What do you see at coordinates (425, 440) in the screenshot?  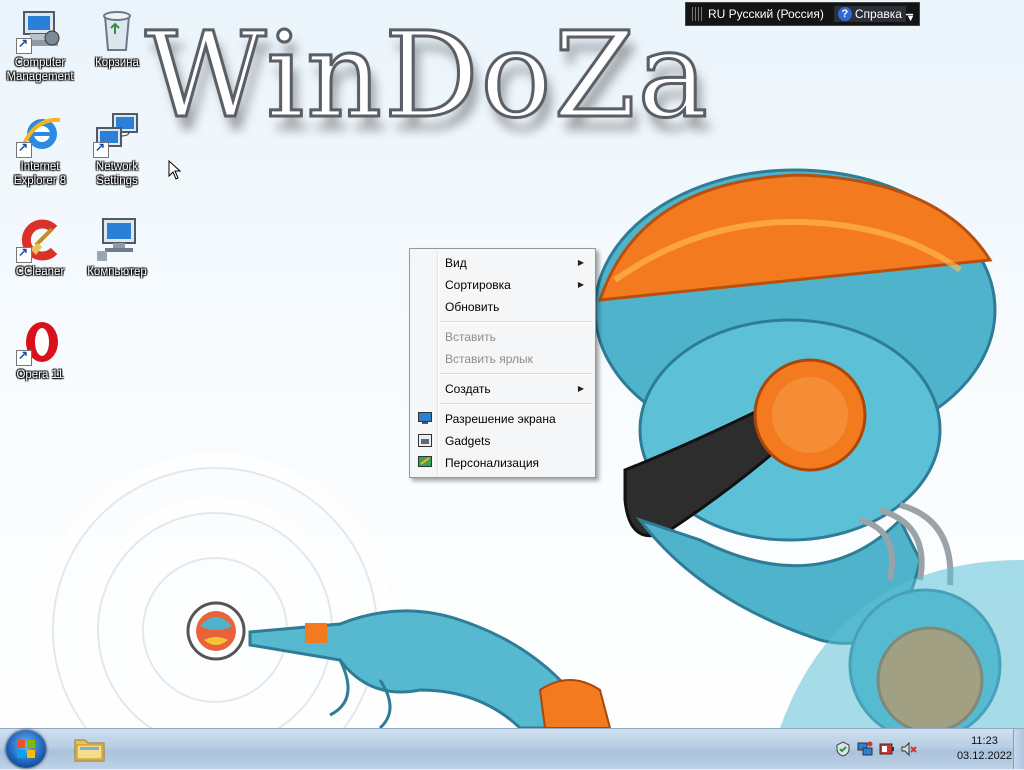 I see `gadgets-icon` at bounding box center [425, 440].